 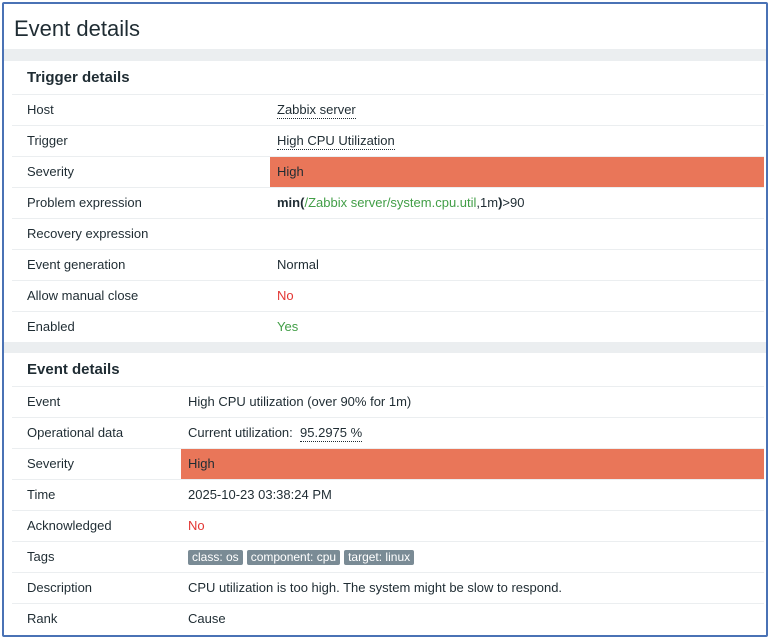 I want to click on row-rank: Rank Cause, so click(x=388, y=618).